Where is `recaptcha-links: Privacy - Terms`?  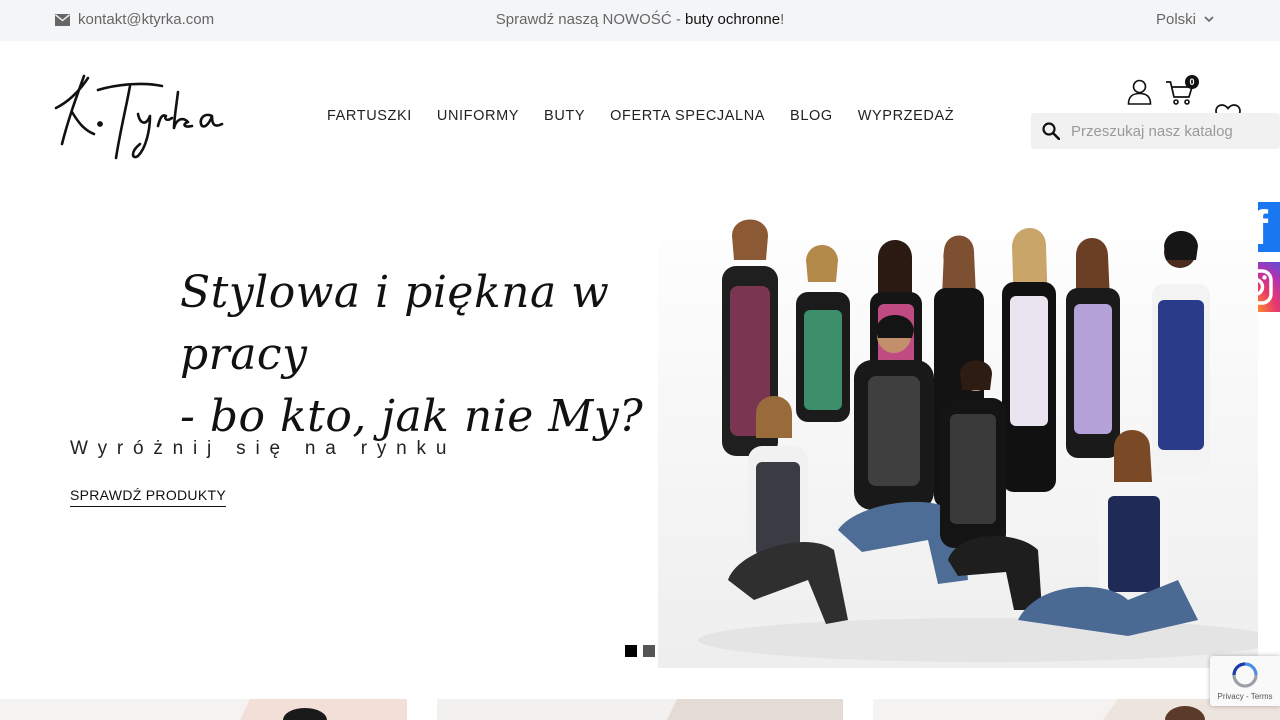 recaptcha-links: Privacy - Terms is located at coordinates (1245, 696).